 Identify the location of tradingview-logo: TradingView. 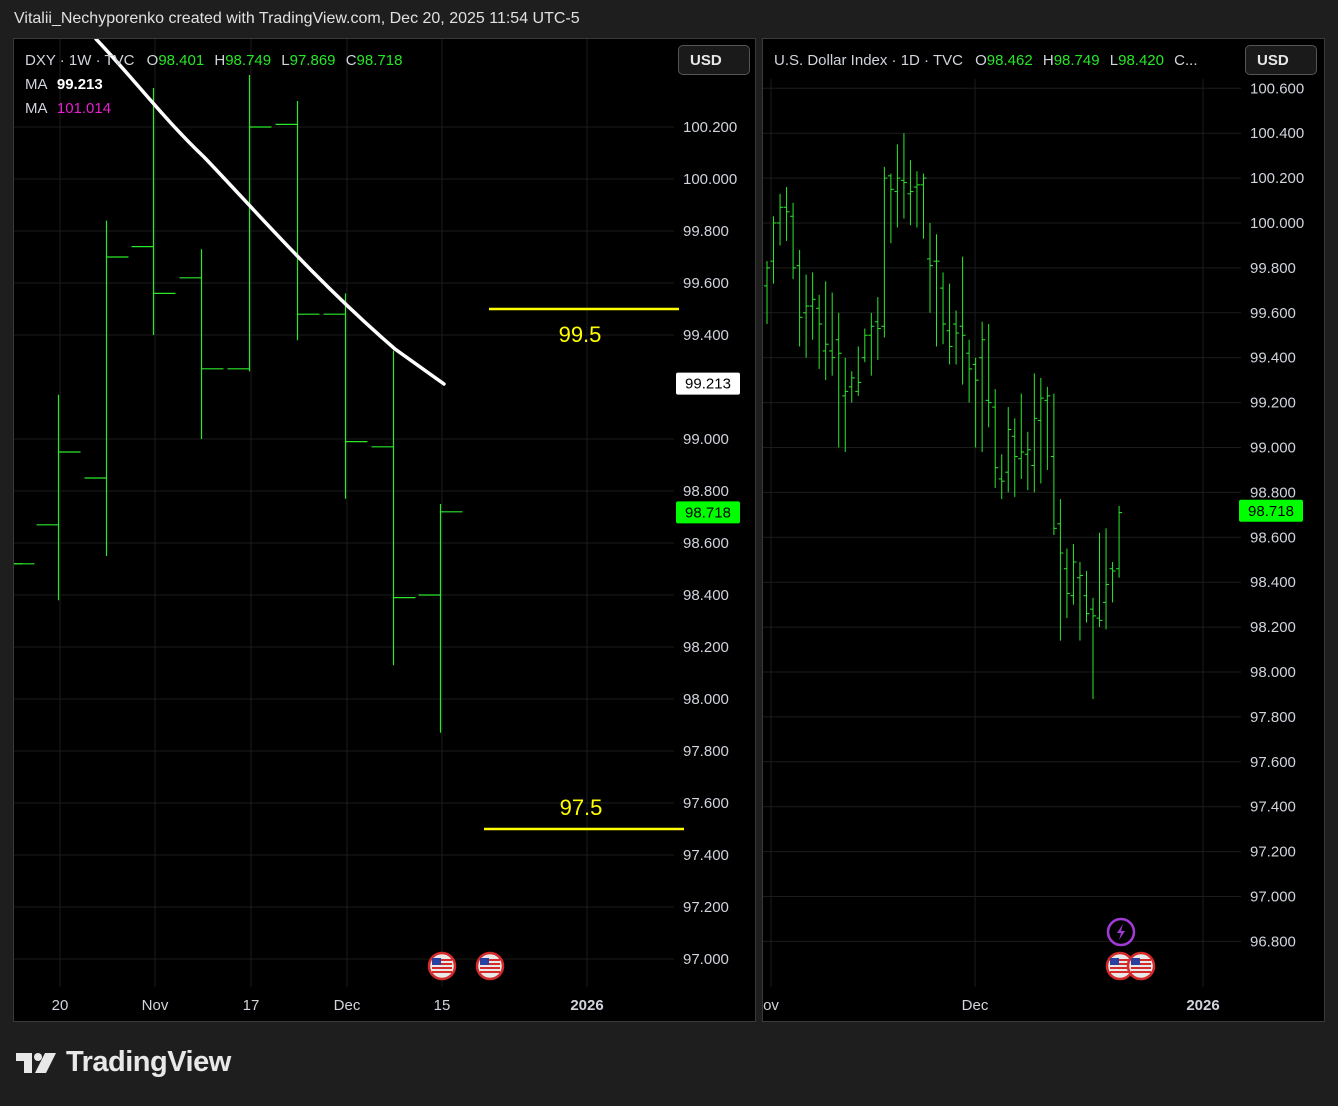
(123, 1062).